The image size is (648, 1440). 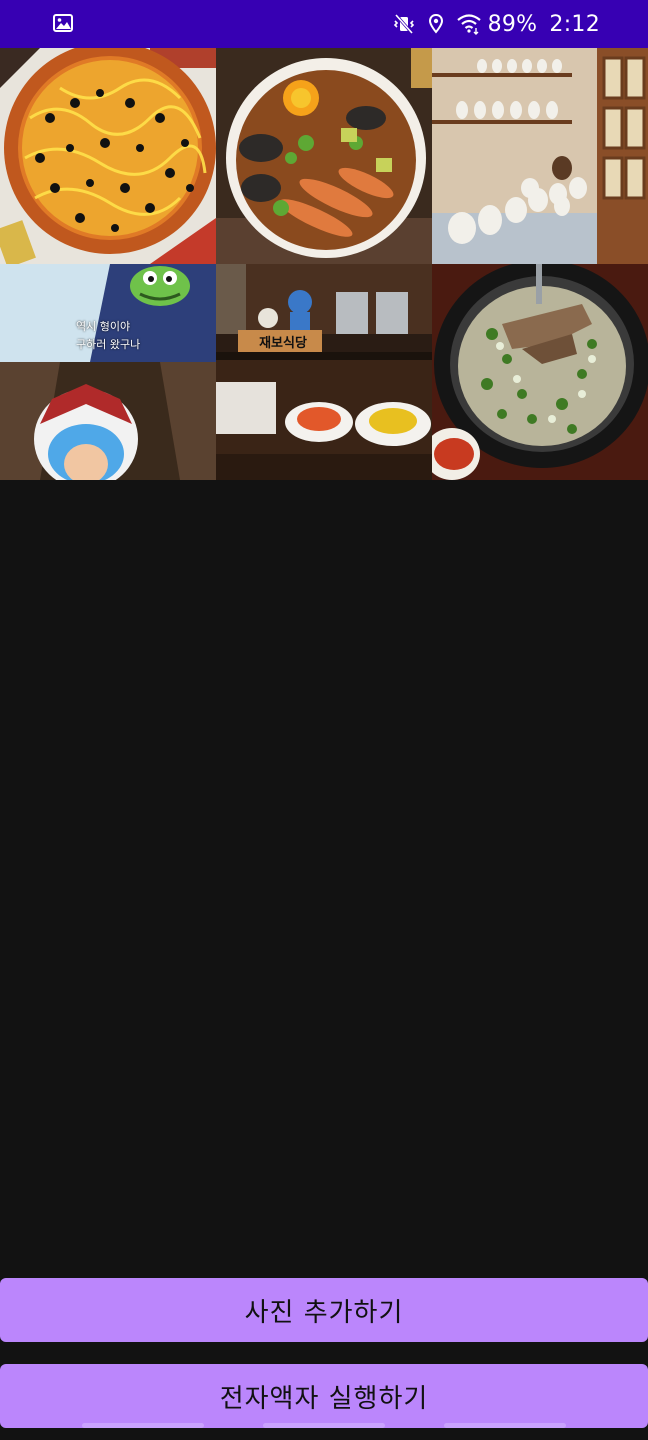 What do you see at coordinates (324, 1310) in the screenshot?
I see `add-photo-button: 사진 추가하기` at bounding box center [324, 1310].